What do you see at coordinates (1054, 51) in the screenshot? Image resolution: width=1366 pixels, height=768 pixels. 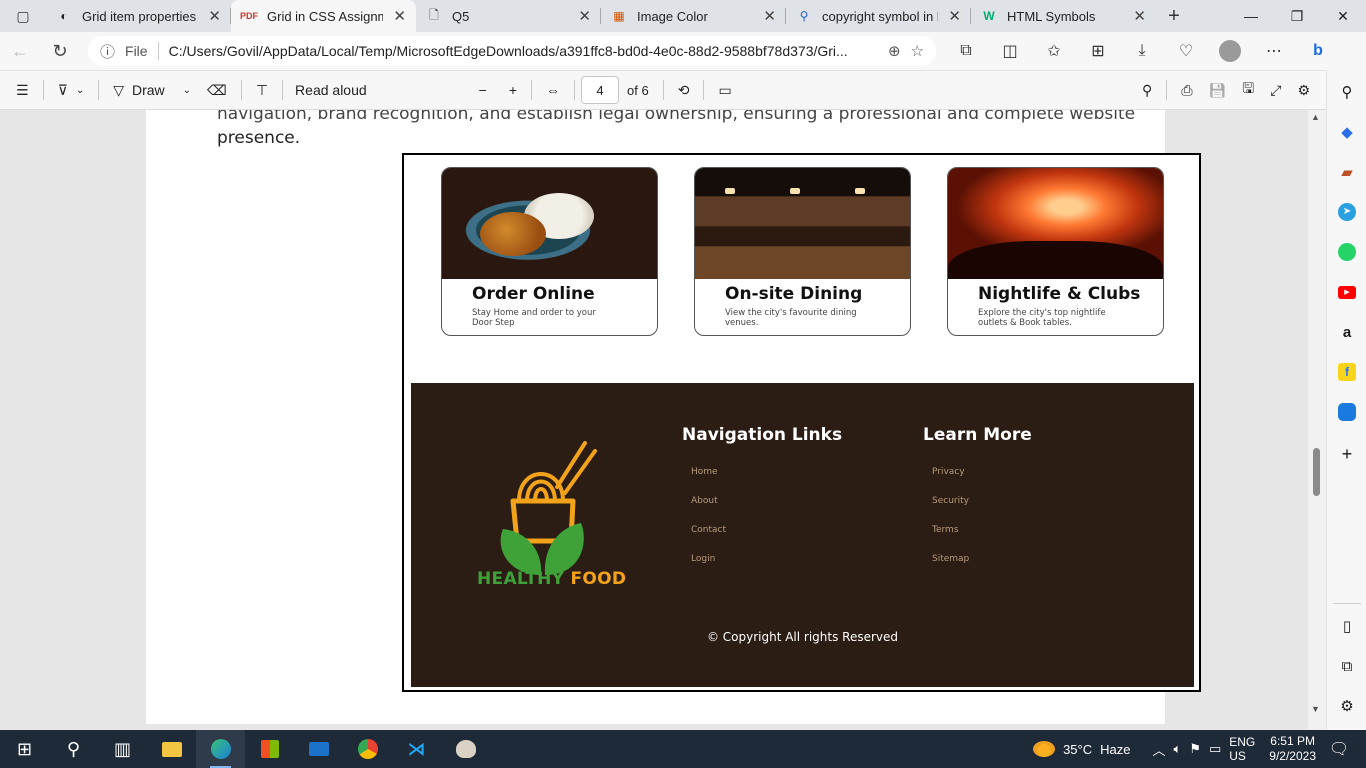 I see `favorites-icon: ✩` at bounding box center [1054, 51].